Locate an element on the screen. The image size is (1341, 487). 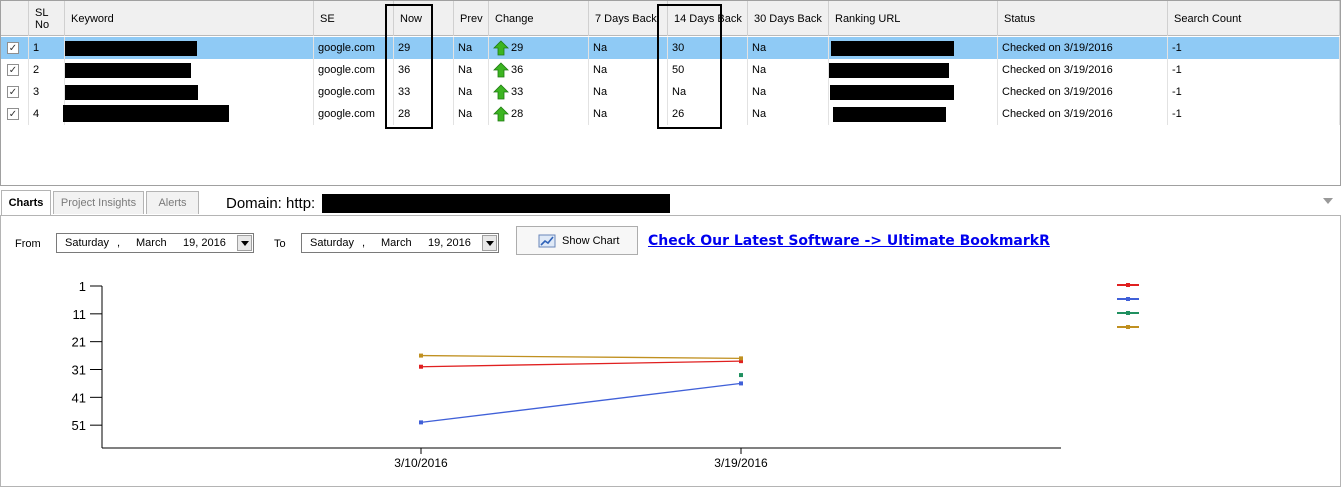
x-tick-label: 3/10/2016 is located at coordinates (421, 463).